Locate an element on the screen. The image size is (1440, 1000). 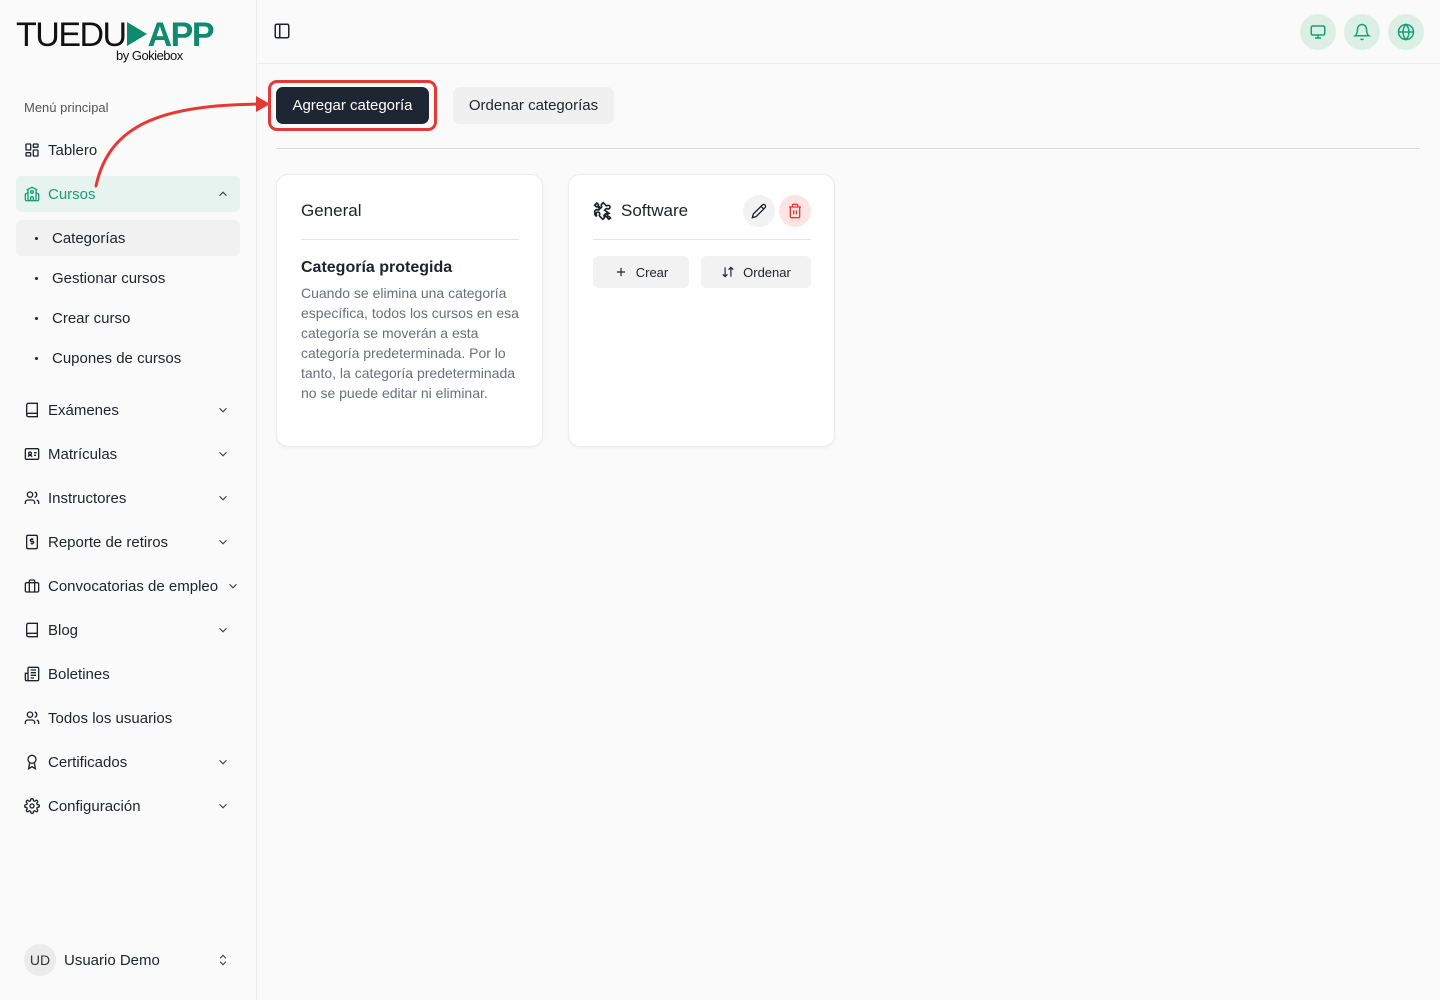
sidebar-item-convocatorias: Convocatorias de empleo is located at coordinates (133, 586).